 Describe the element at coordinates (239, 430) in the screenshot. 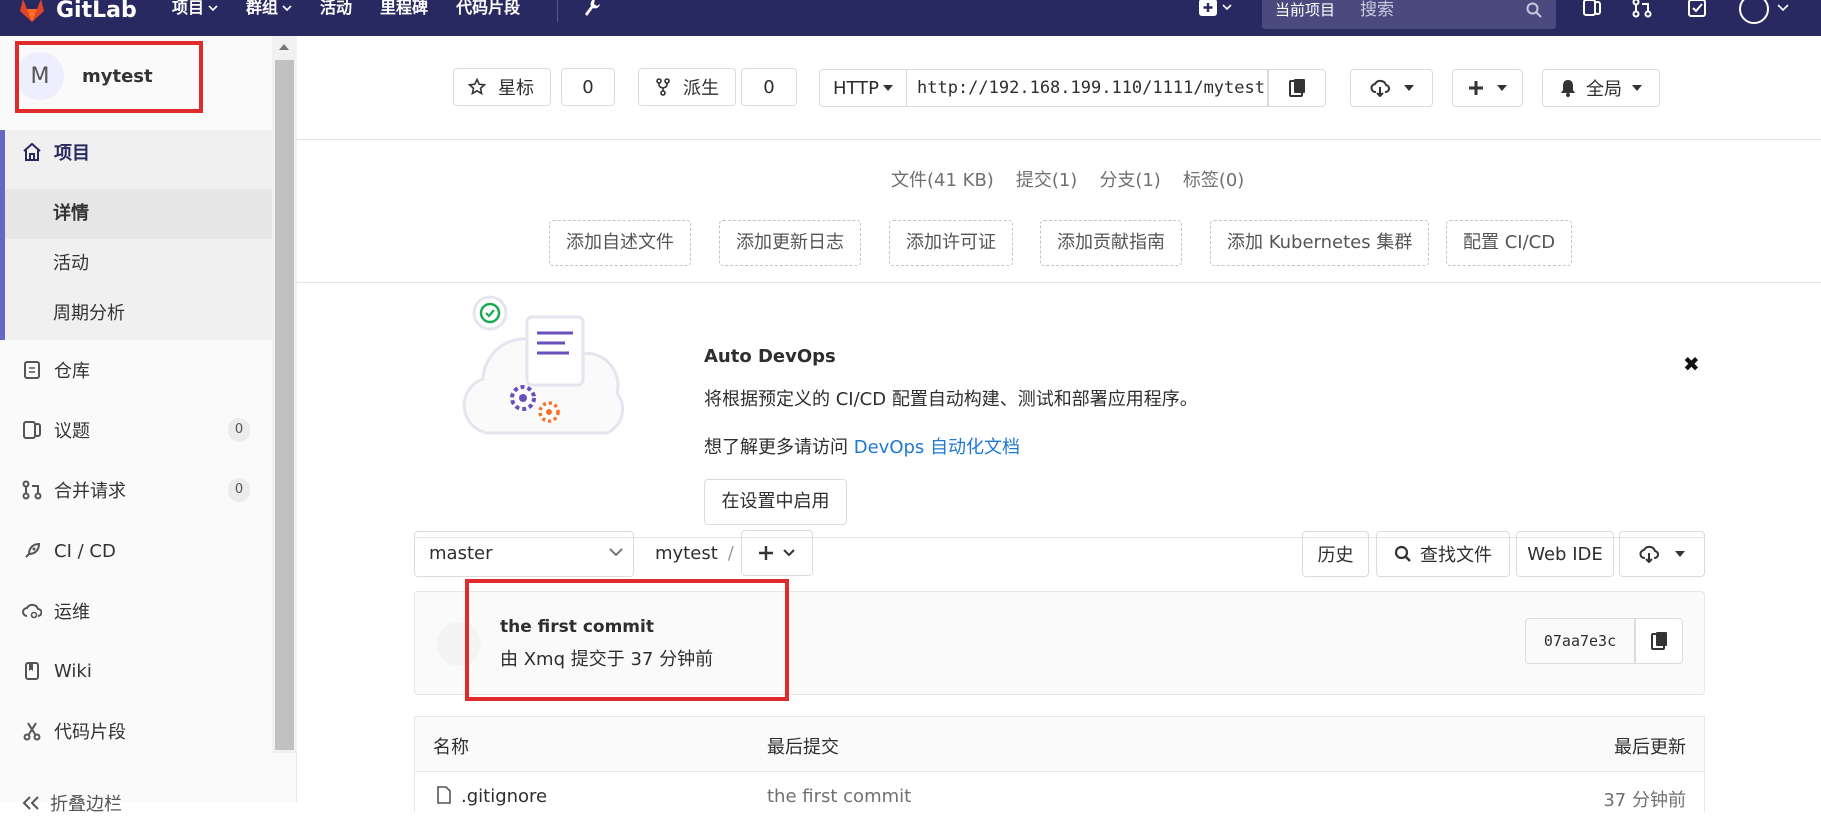

I see `issues-count-badge: 0` at that location.